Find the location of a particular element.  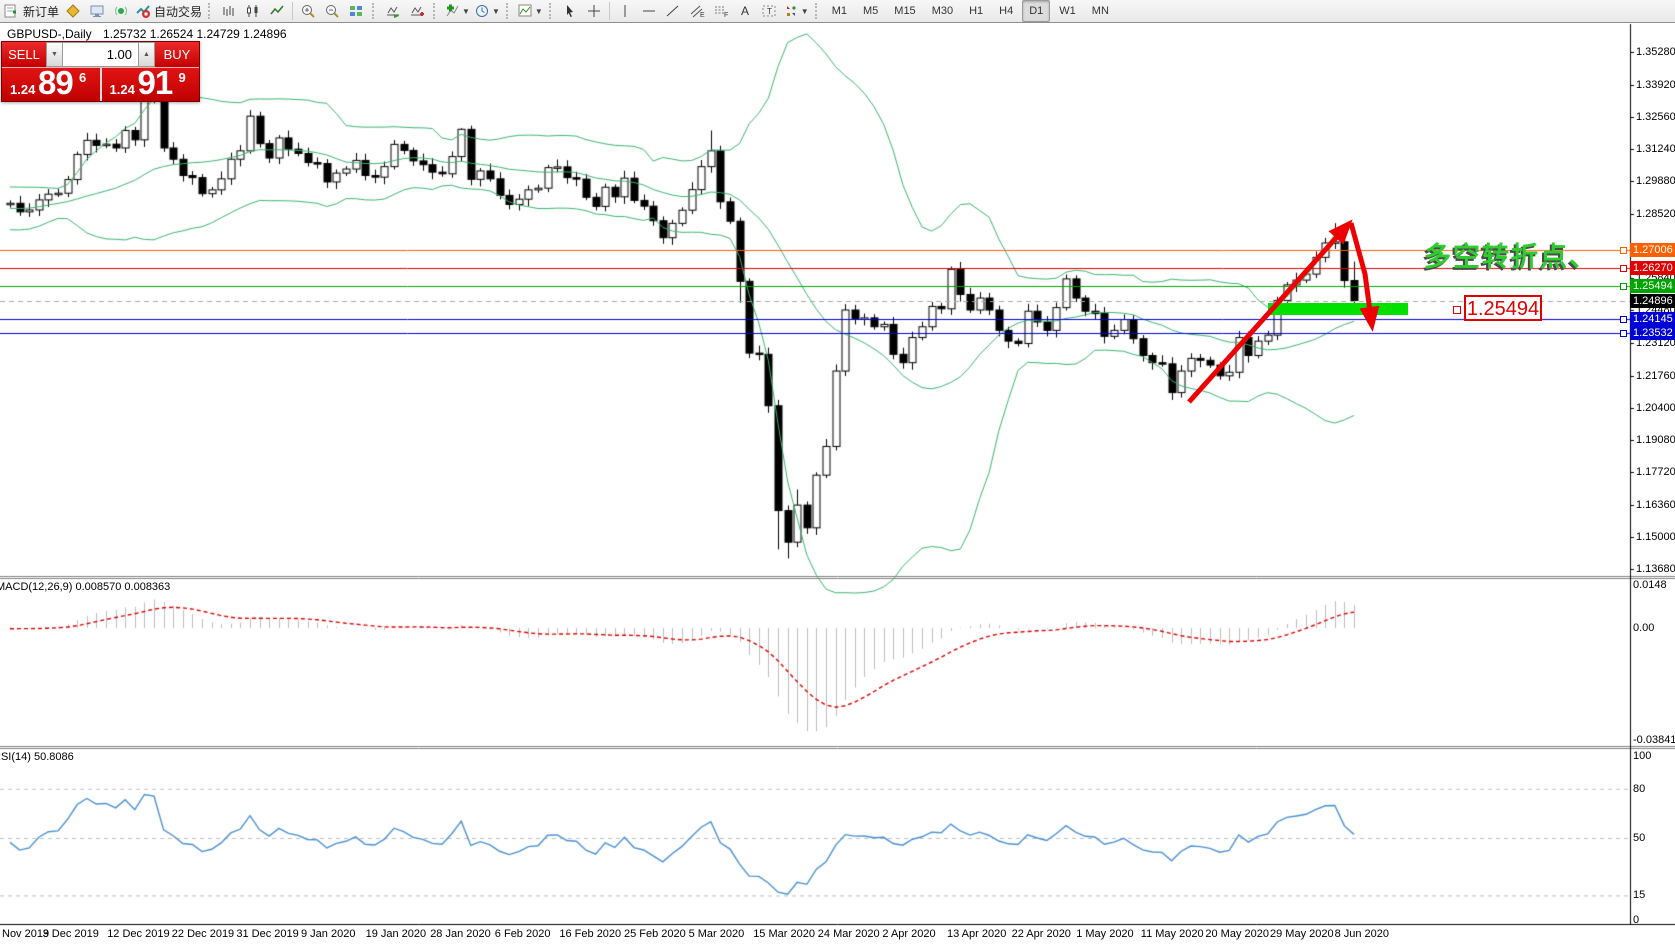

horizontal-line-icon is located at coordinates (649, 11).